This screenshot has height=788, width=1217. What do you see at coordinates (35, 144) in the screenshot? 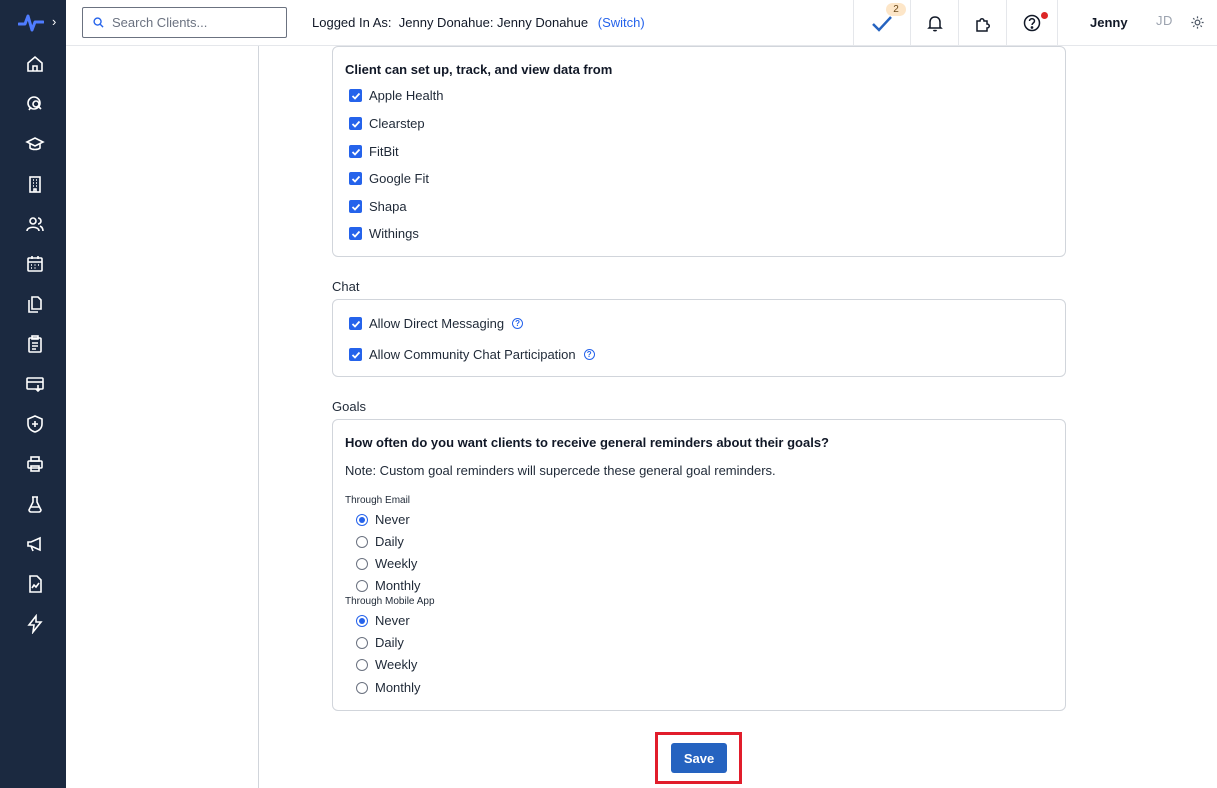
I see `graduation-cap-icon` at bounding box center [35, 144].